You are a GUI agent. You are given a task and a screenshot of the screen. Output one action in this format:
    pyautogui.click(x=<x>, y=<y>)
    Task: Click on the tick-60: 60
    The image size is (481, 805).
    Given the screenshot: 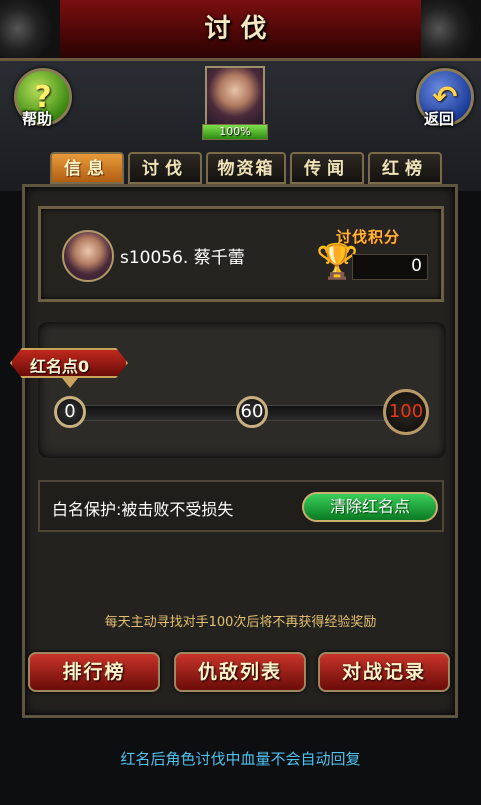 What is the action you would take?
    pyautogui.click(x=252, y=412)
    